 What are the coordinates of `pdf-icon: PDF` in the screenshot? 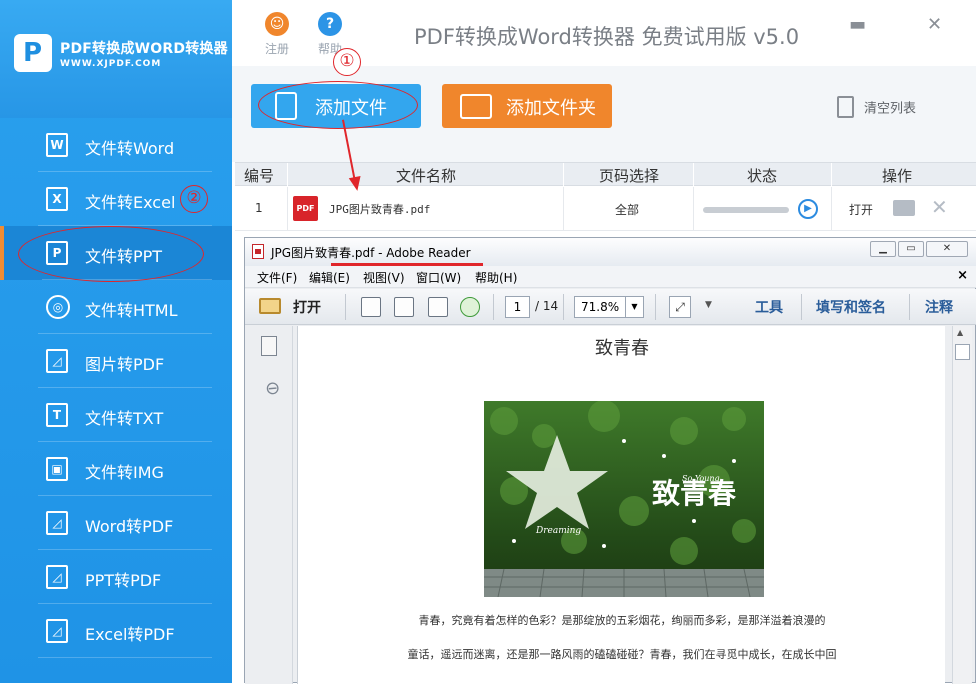 It's located at (305, 208).